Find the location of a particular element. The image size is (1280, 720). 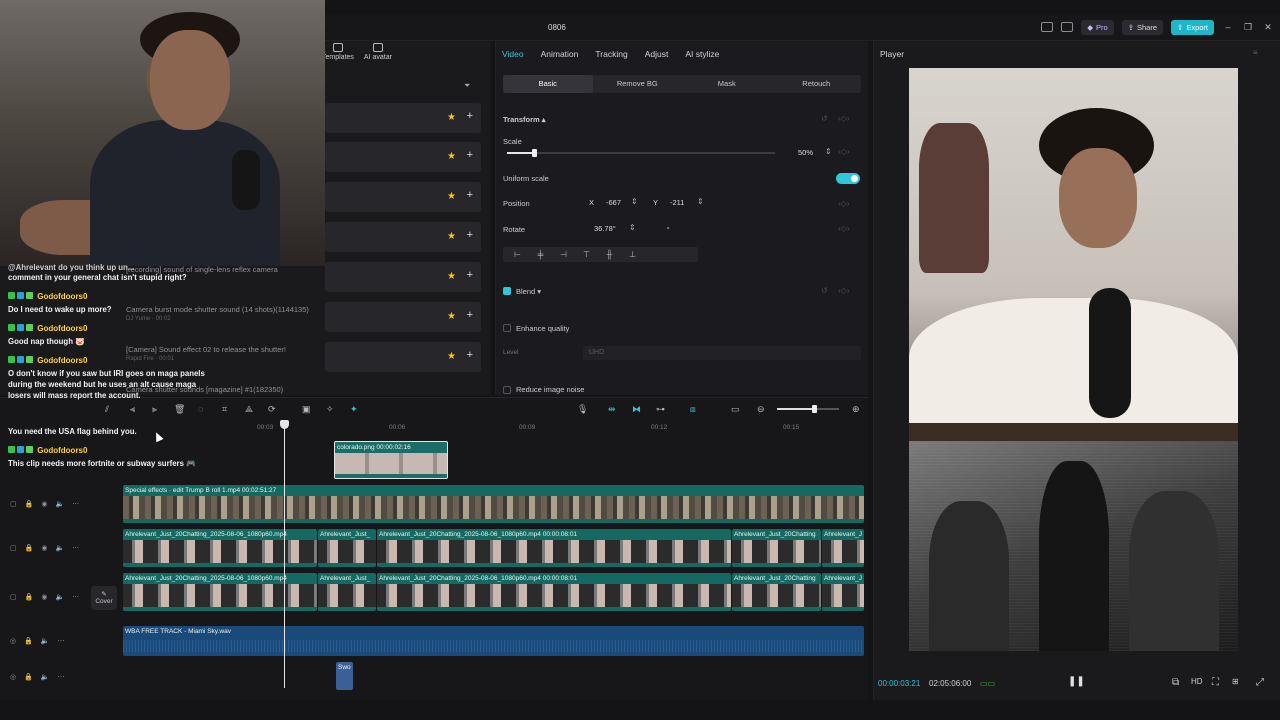

enhance-quality-checkbox is located at coordinates (507, 328).